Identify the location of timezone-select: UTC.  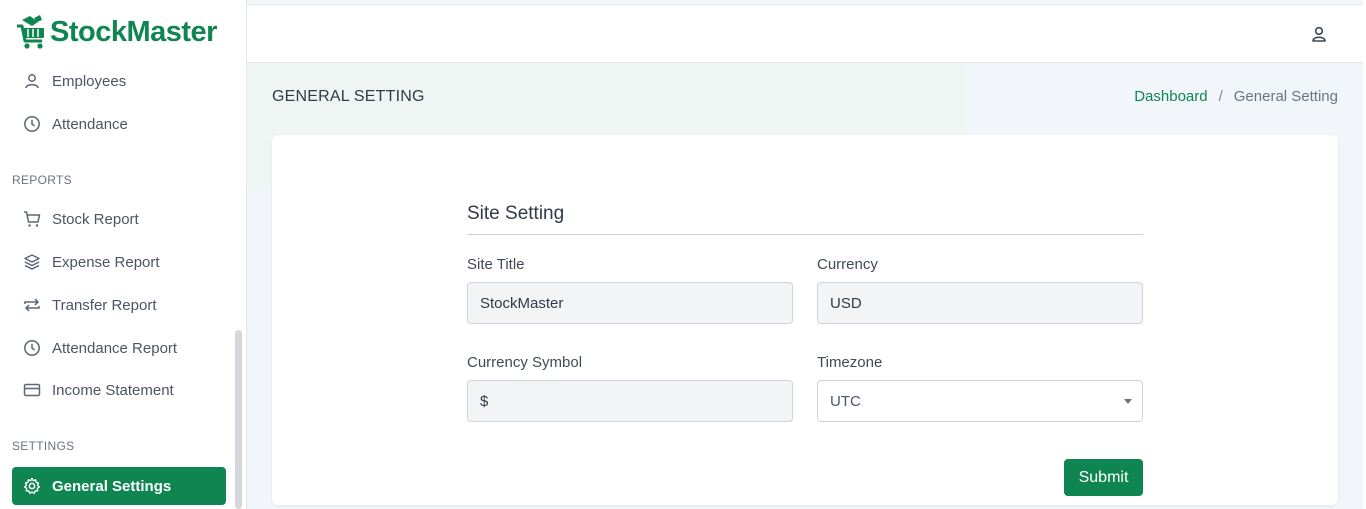
(980, 401).